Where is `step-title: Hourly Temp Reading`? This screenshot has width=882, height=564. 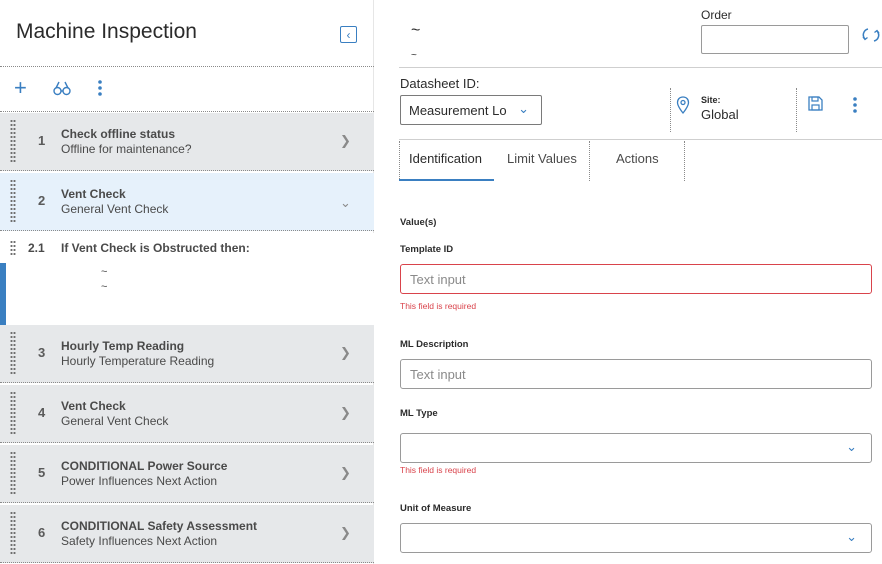
step-title: Hourly Temp Reading is located at coordinates (123, 346).